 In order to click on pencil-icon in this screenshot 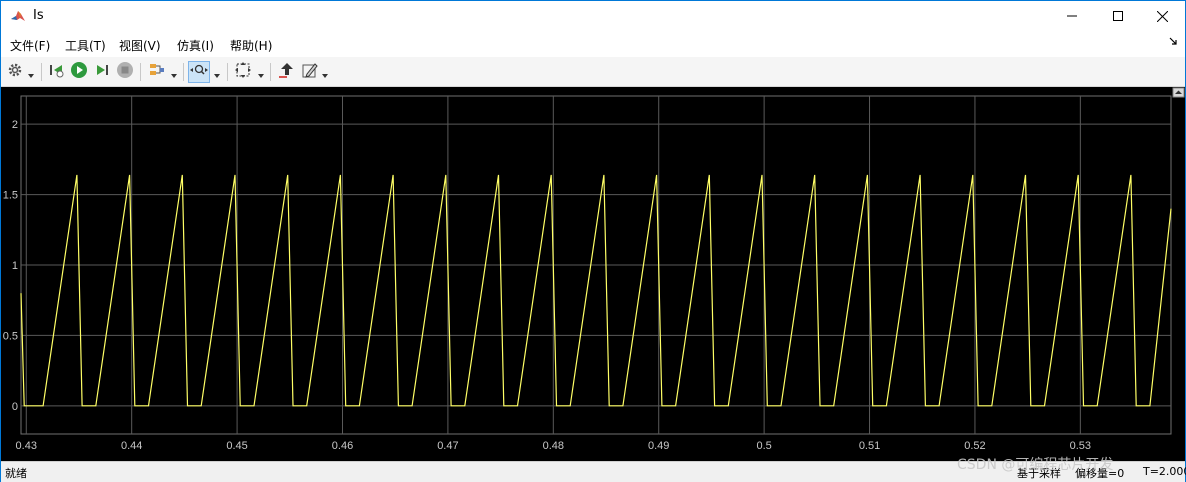, I will do `click(310, 72)`.